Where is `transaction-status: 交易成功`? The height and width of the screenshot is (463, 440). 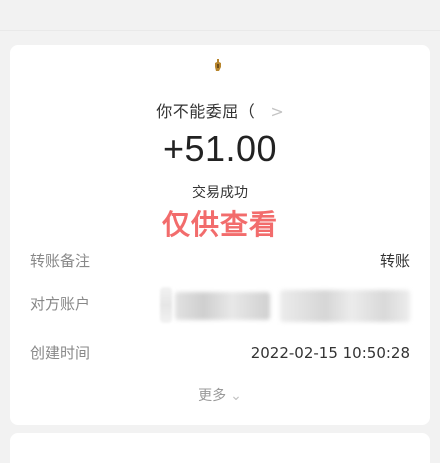 transaction-status: 交易成功 is located at coordinates (220, 193).